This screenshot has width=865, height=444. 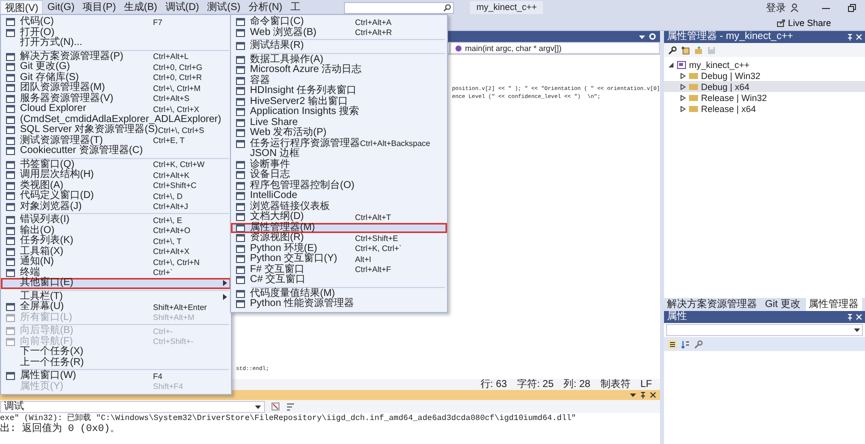 I want to click on menu-item: 工具栏(T), so click(x=116, y=297).